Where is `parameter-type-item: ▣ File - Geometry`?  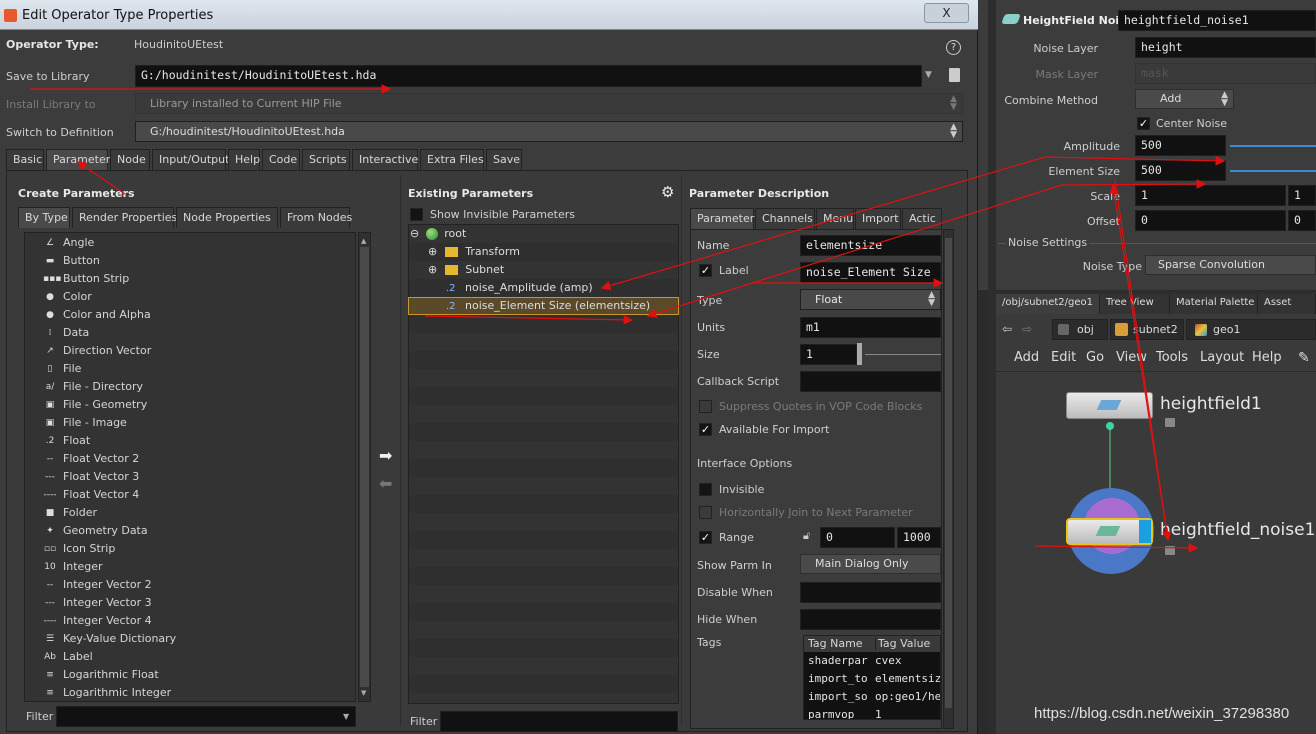 parameter-type-item: ▣ File - Geometry is located at coordinates (199, 405).